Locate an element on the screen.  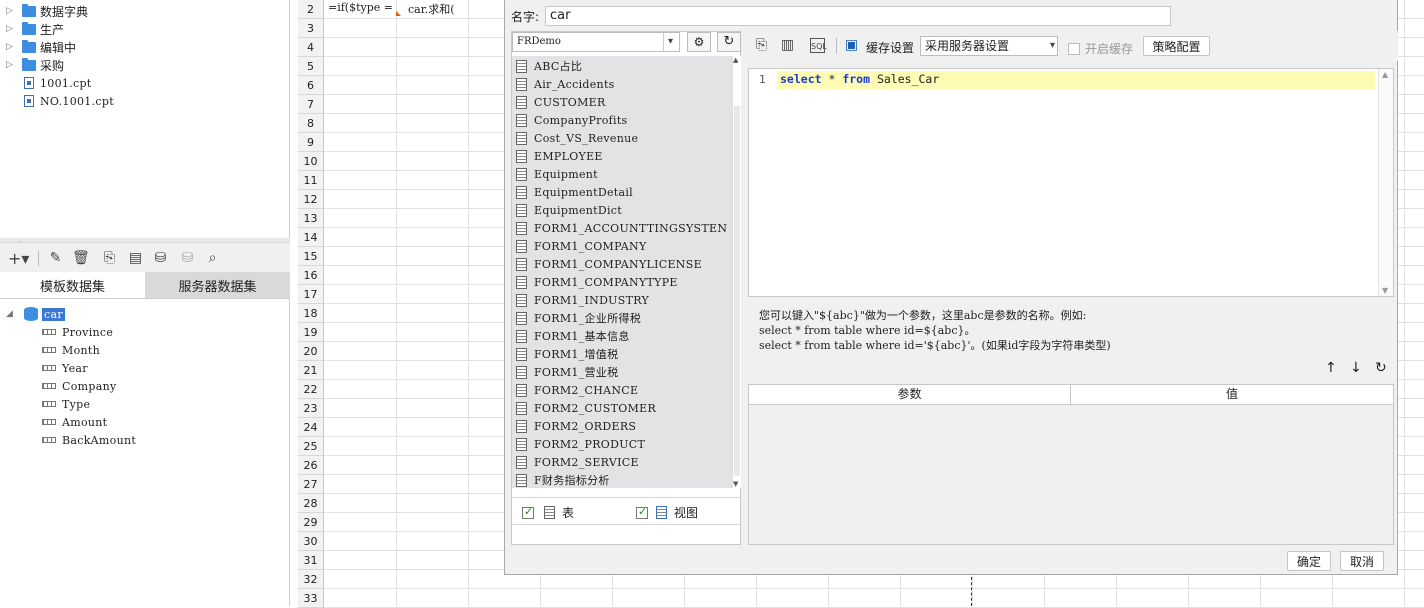
preview-icon: ⎘ is located at coordinates (109, 258).